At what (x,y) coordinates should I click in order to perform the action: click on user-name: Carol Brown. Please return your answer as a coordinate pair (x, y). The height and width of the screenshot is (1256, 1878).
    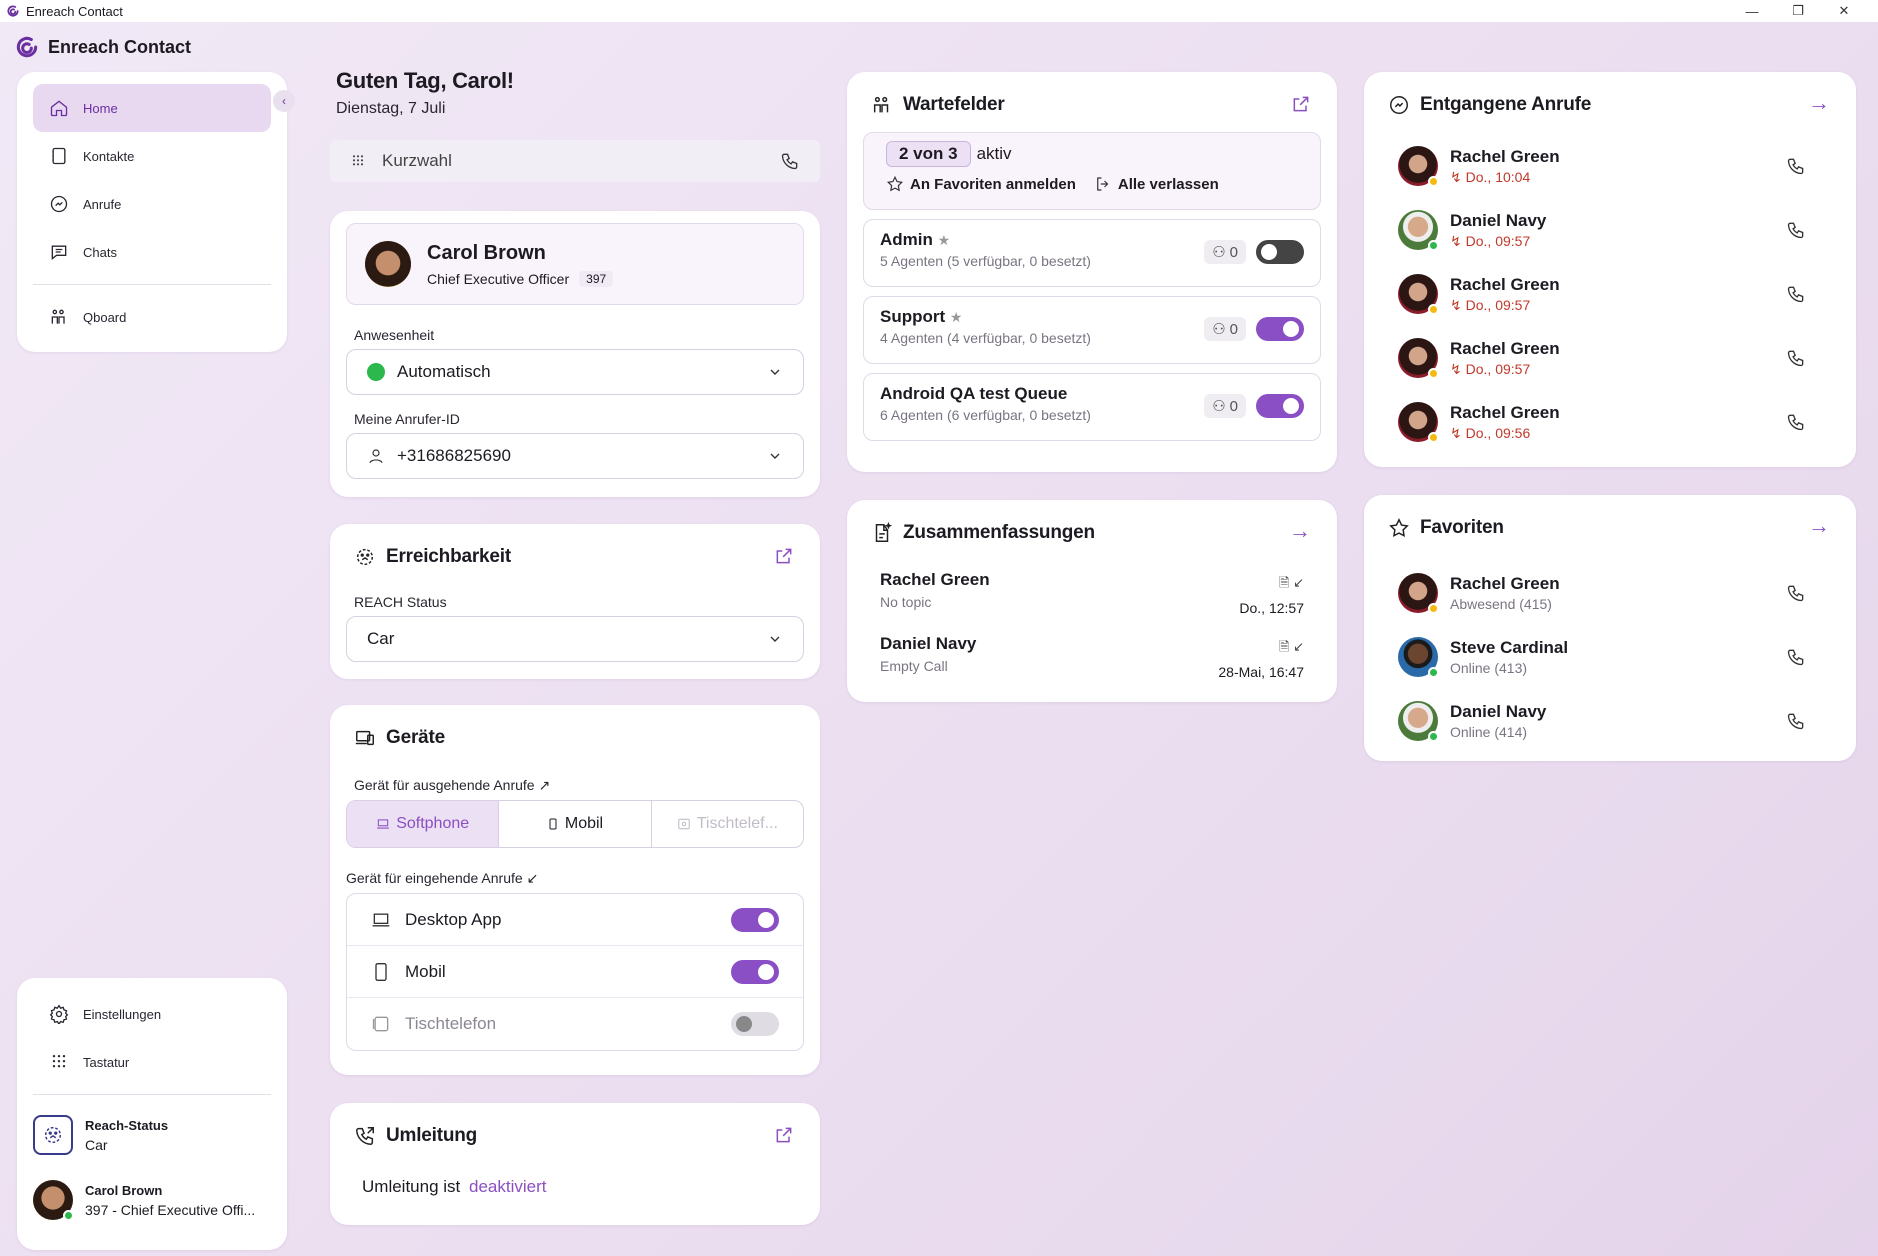
    Looking at the image, I should click on (124, 1190).